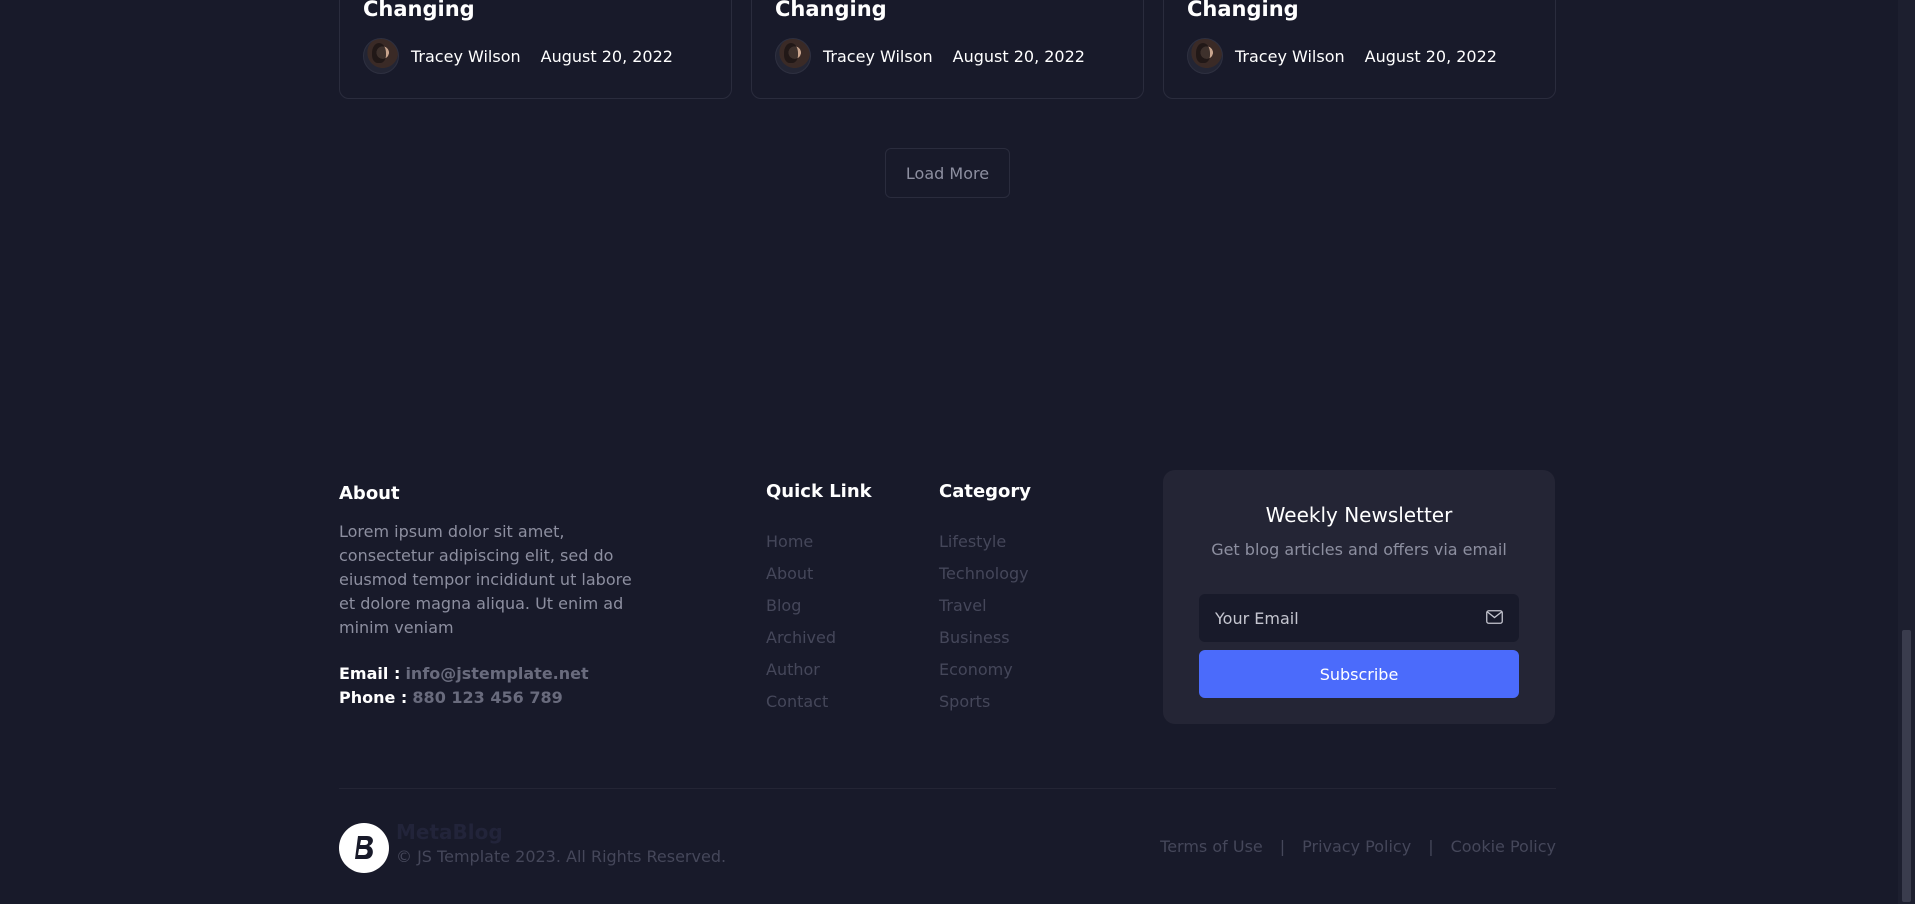  Describe the element at coordinates (1211, 846) in the screenshot. I see `terms-link: Terms of Use` at that location.